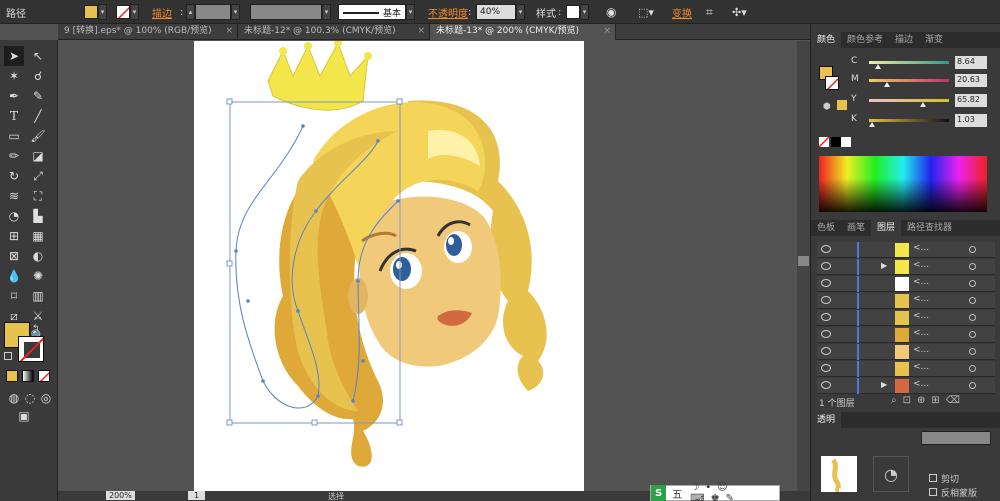 This screenshot has width=1000, height=501. What do you see at coordinates (24, 416) in the screenshot?
I see `screen-mode-icon: ▣` at bounding box center [24, 416].